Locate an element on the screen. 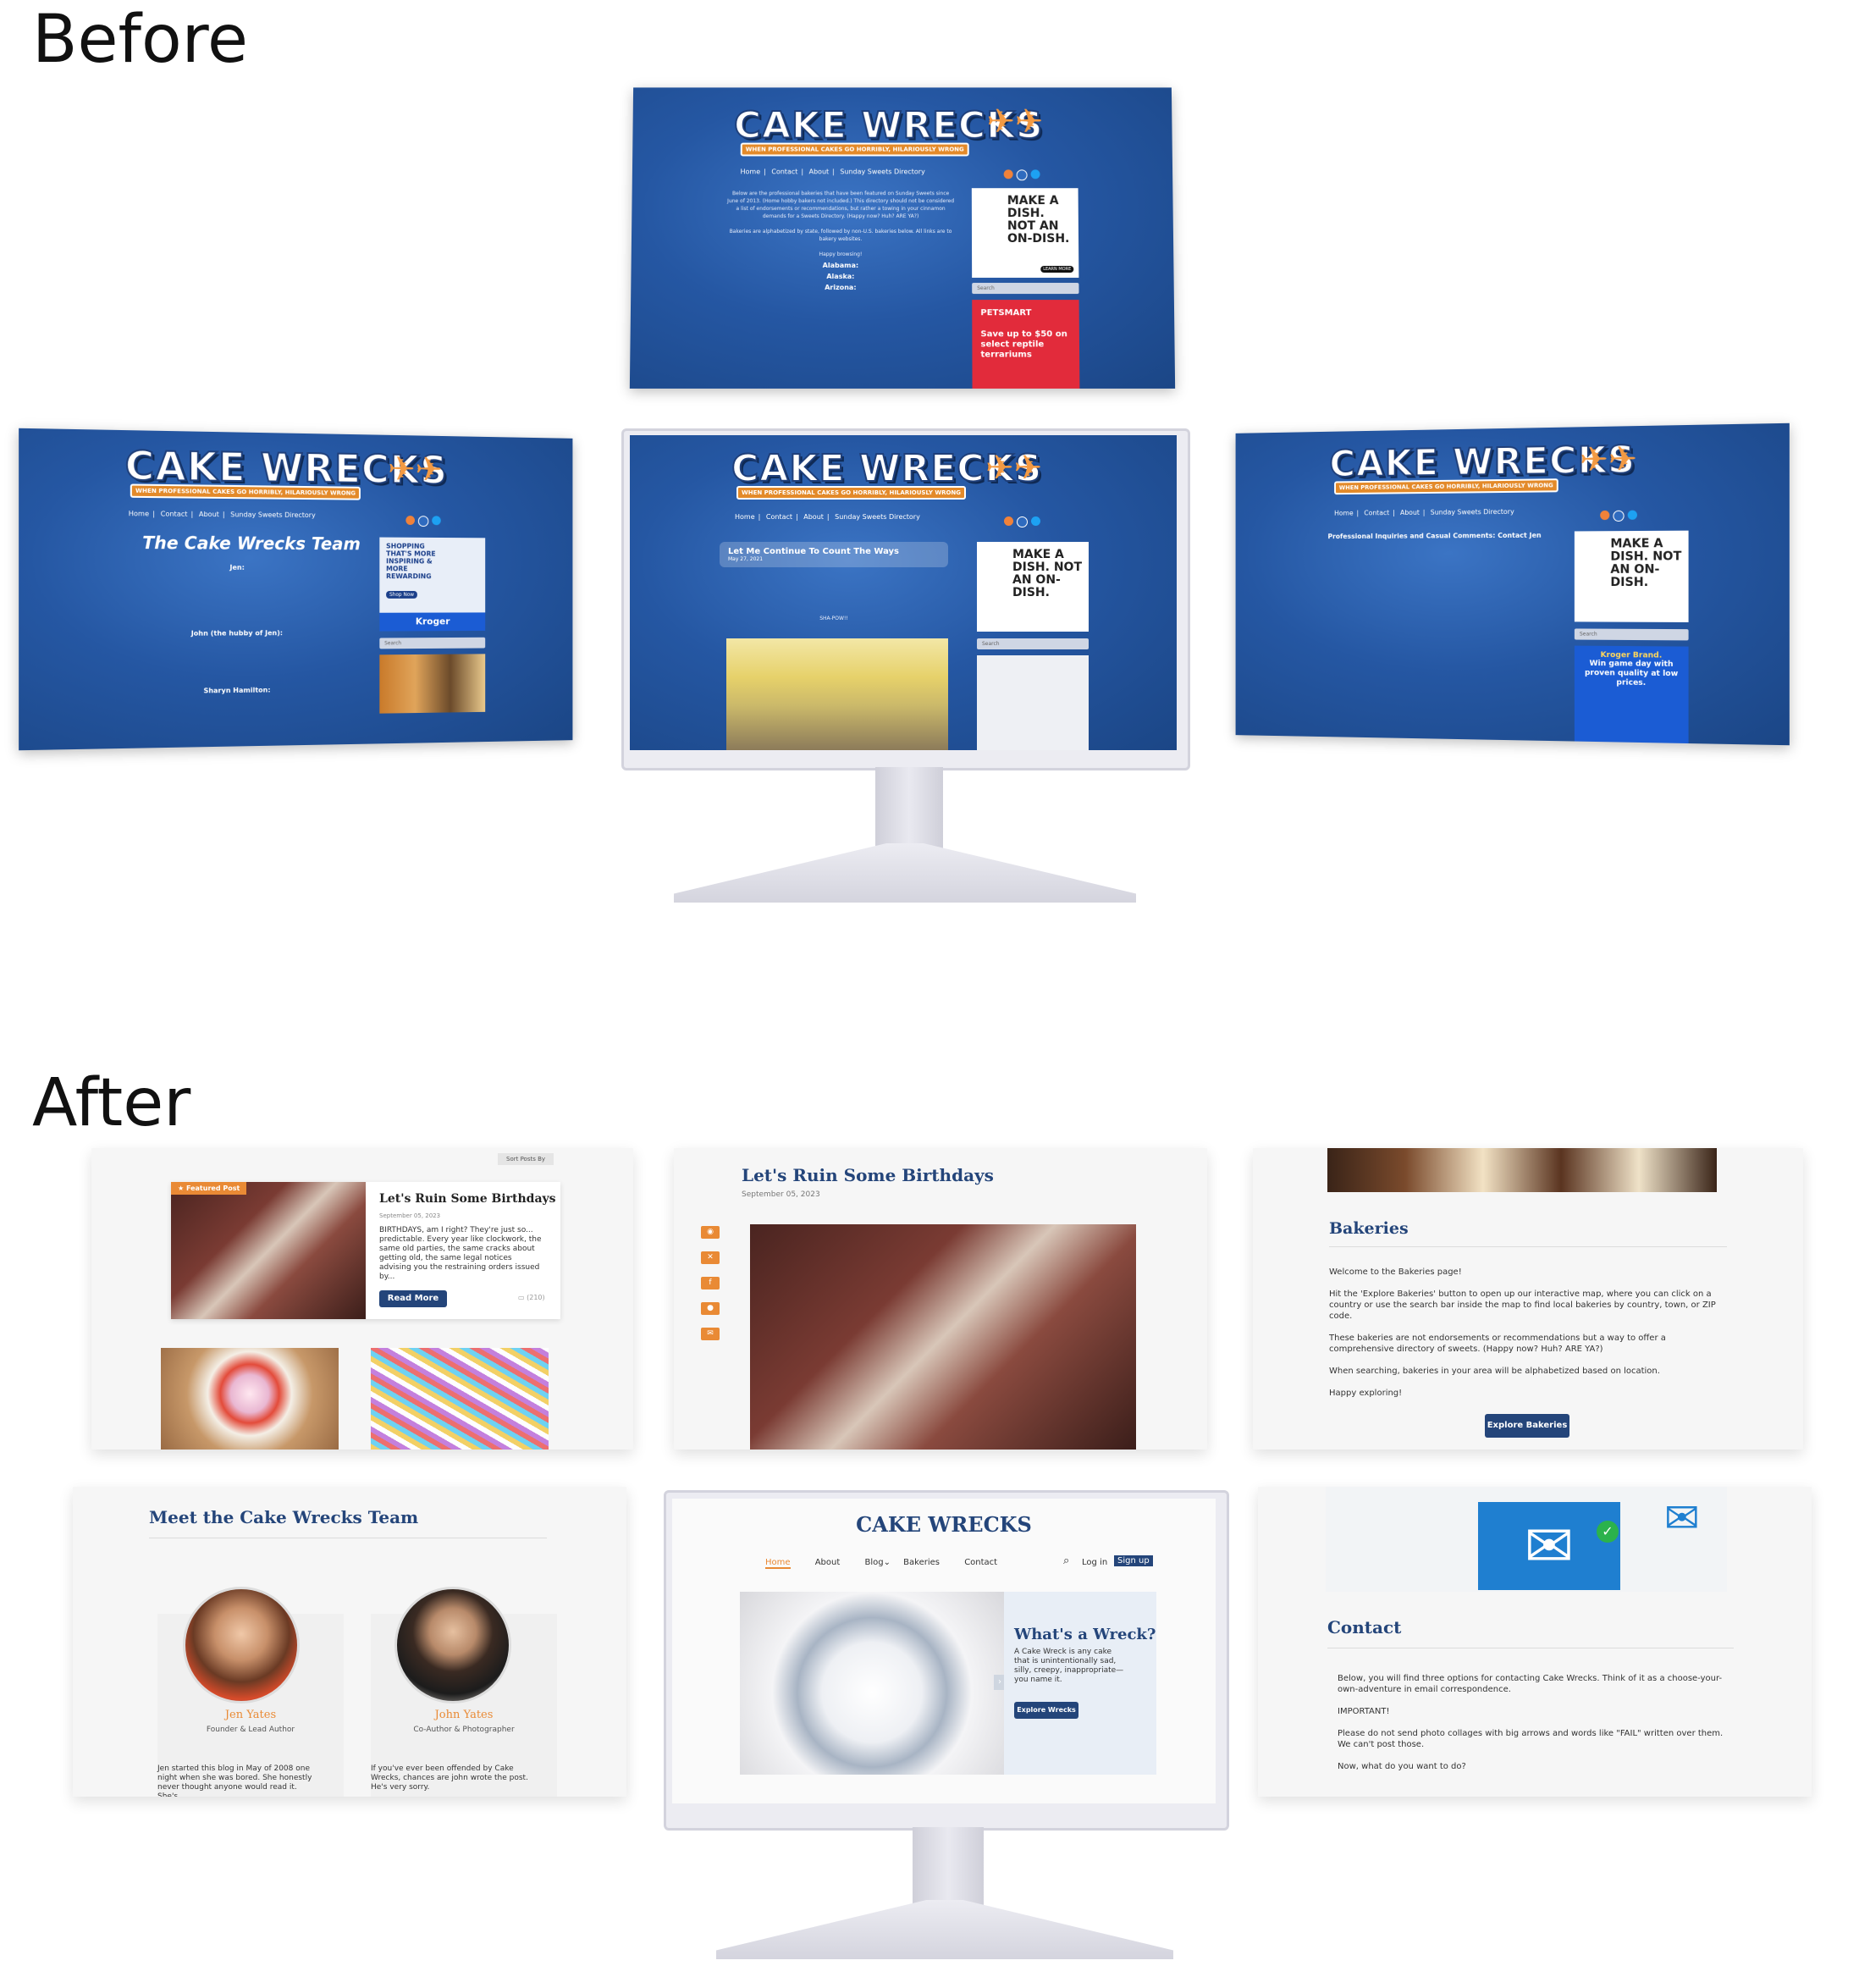 The width and height of the screenshot is (1859, 1988). home-logo: CAKE WRECKS is located at coordinates (944, 1524).